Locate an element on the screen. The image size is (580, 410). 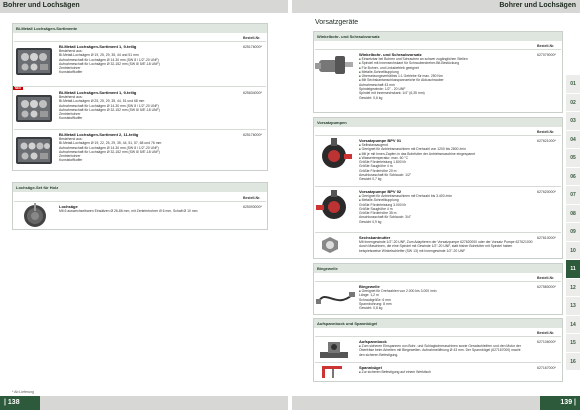
order-number: 627079000* is located at coordinates (546, 55).